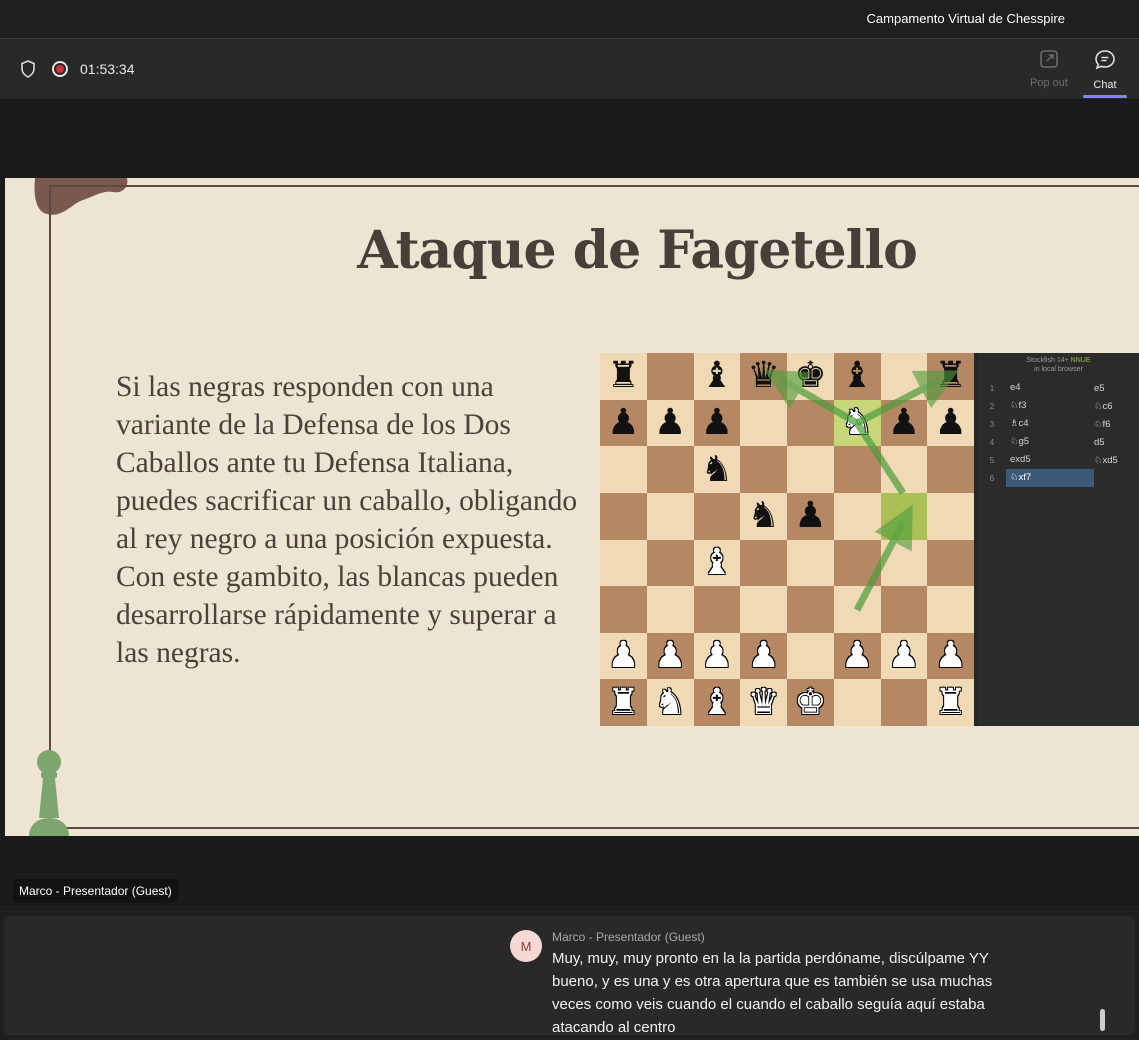 This screenshot has height=1040, width=1139. What do you see at coordinates (670, 469) in the screenshot?
I see `square-b6` at bounding box center [670, 469].